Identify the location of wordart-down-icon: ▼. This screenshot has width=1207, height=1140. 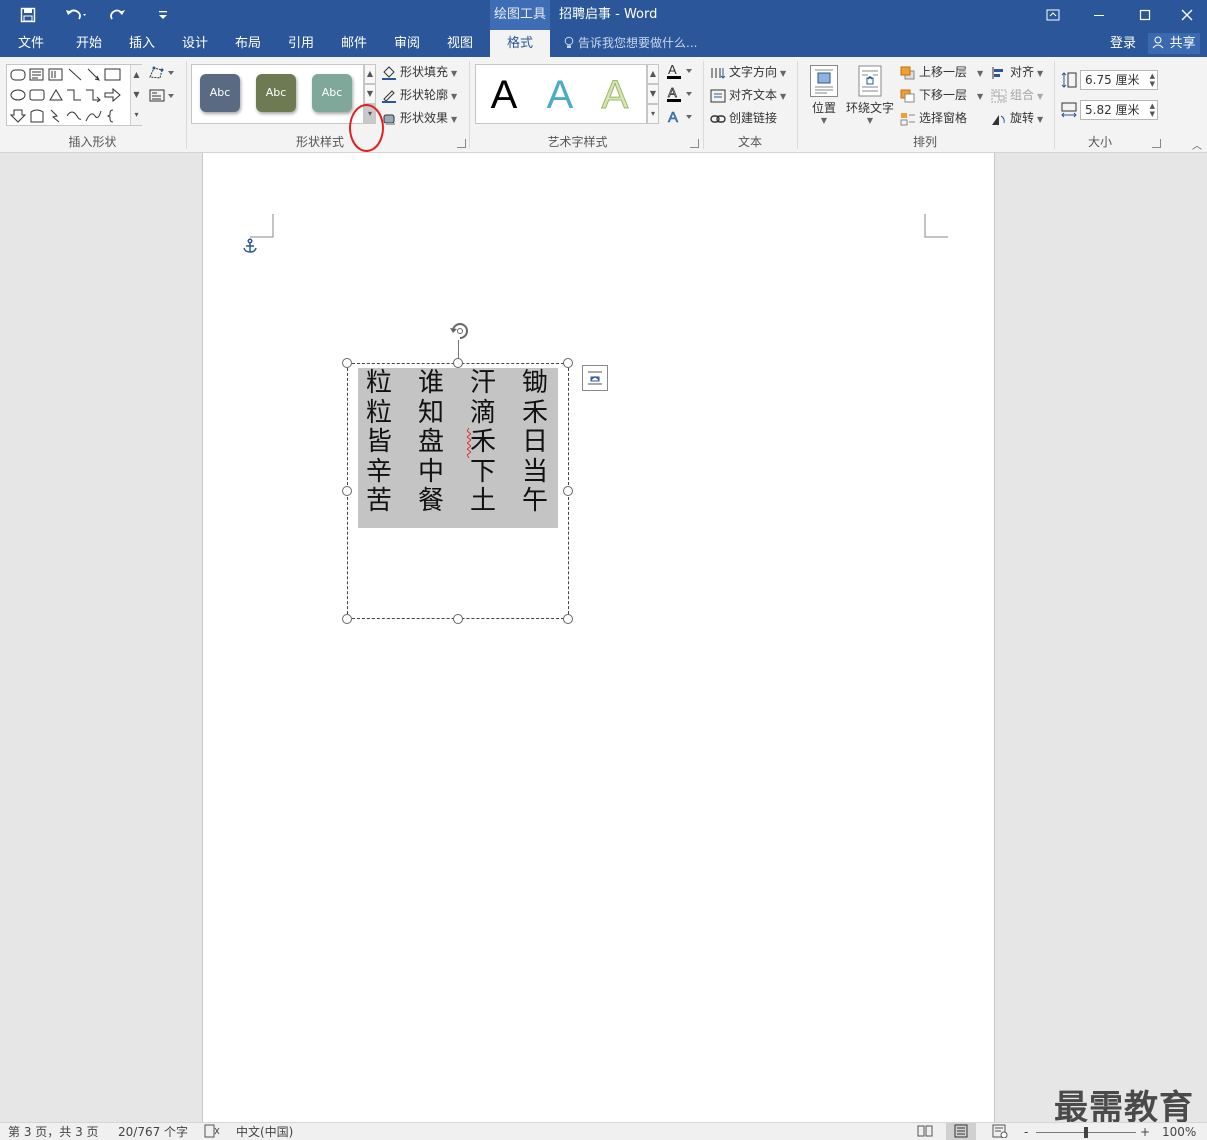
(653, 94).